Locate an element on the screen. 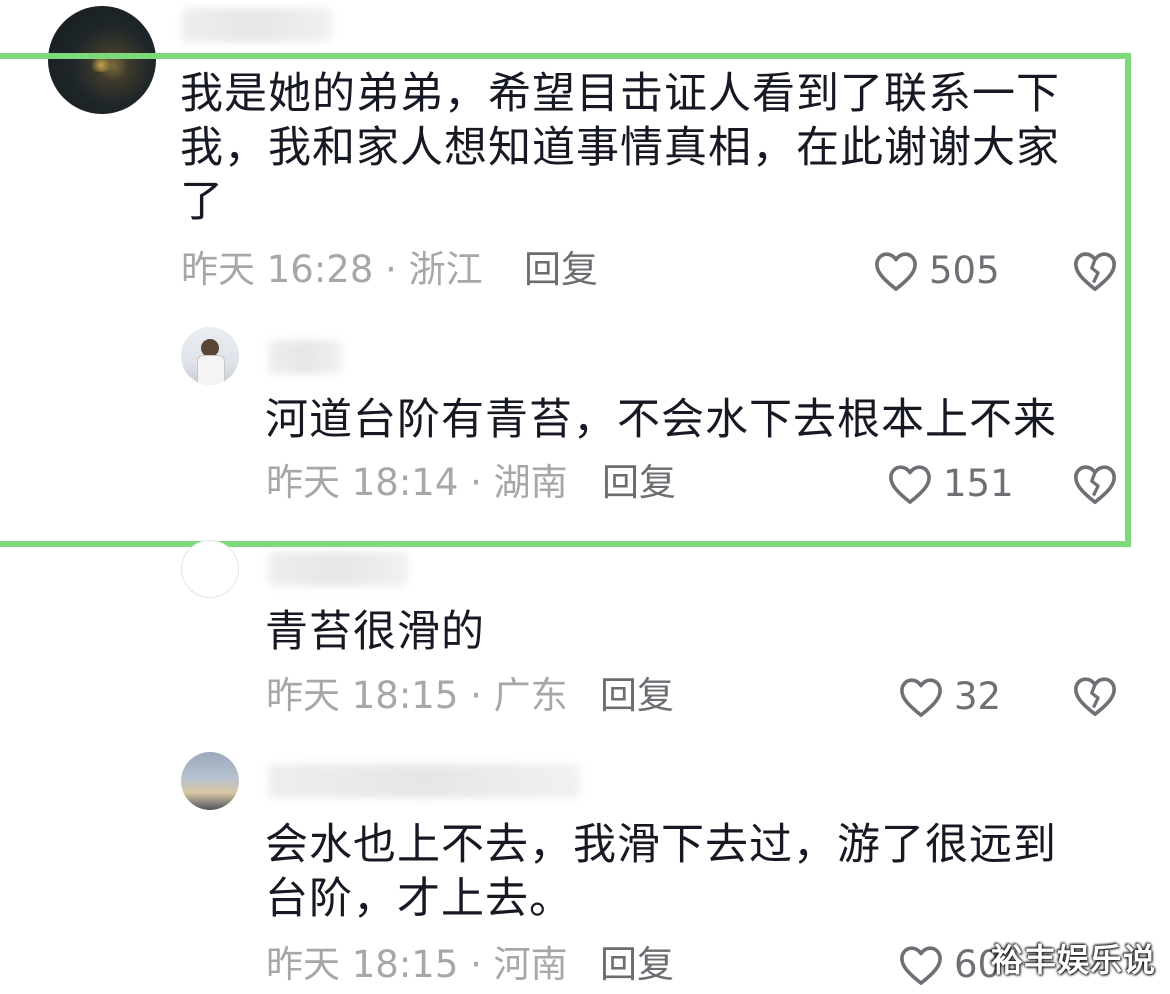  comment-meta: 昨天 16:28 · 浙江 is located at coordinates (332, 269).